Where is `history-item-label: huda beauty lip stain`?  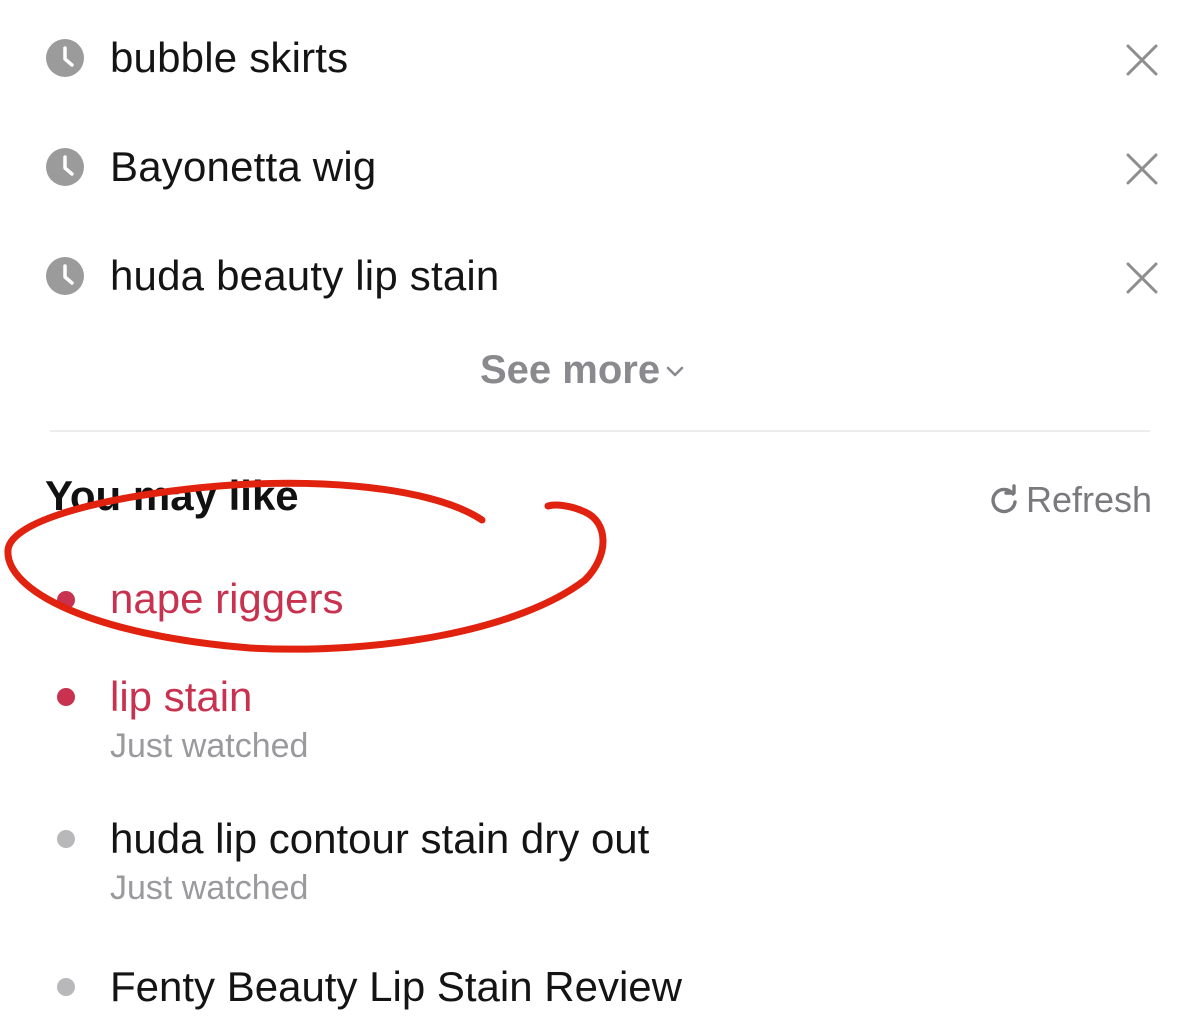 history-item-label: huda beauty lip stain is located at coordinates (305, 275).